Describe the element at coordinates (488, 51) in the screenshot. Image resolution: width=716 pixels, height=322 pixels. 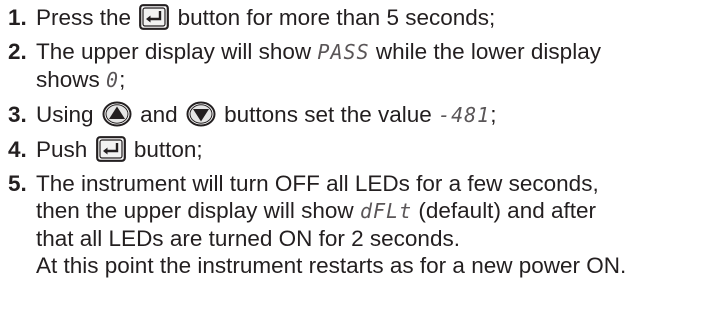
I see `step-text-middle: while the lower display` at that location.